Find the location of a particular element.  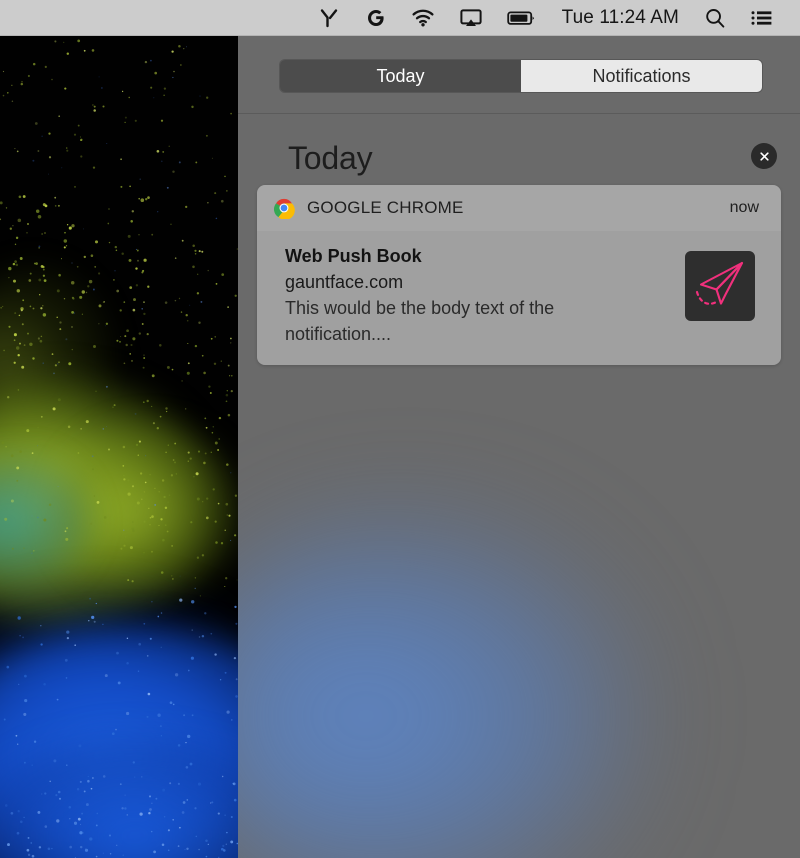

notification-timestamp: now is located at coordinates (744, 207).